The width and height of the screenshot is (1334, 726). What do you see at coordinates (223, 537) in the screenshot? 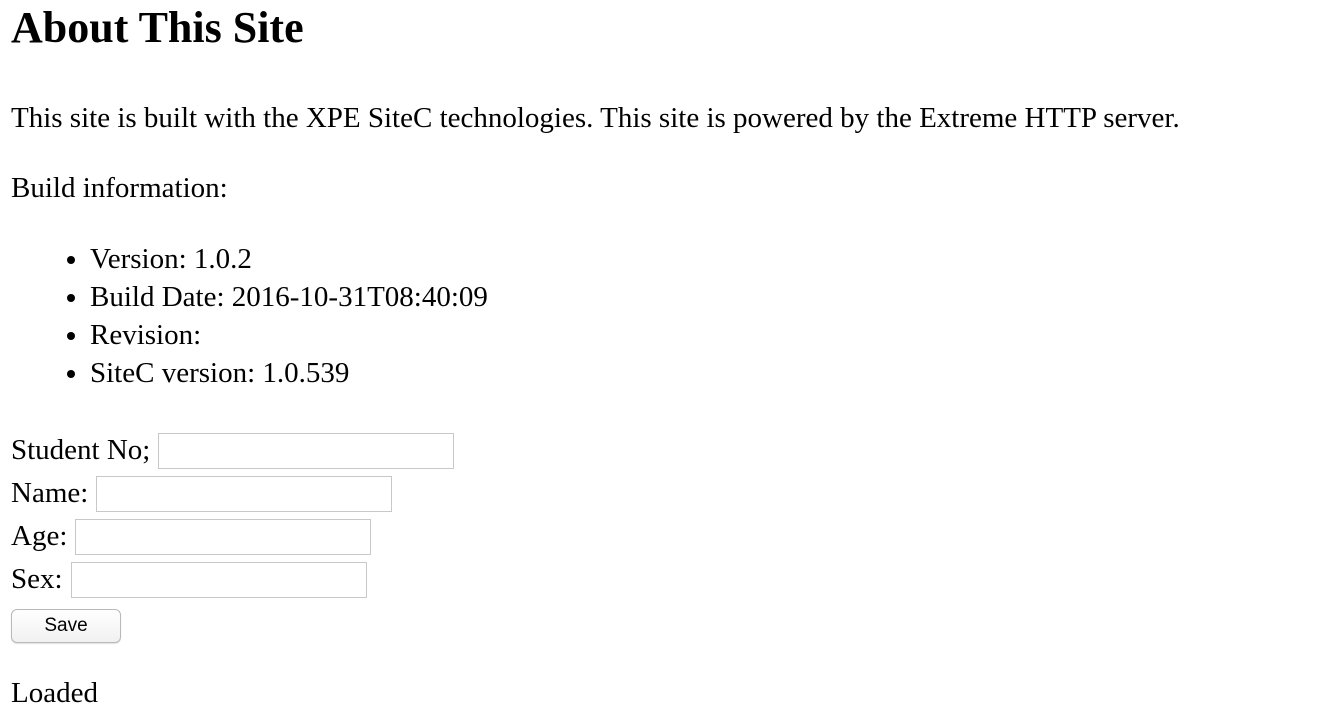
I see `age-input` at bounding box center [223, 537].